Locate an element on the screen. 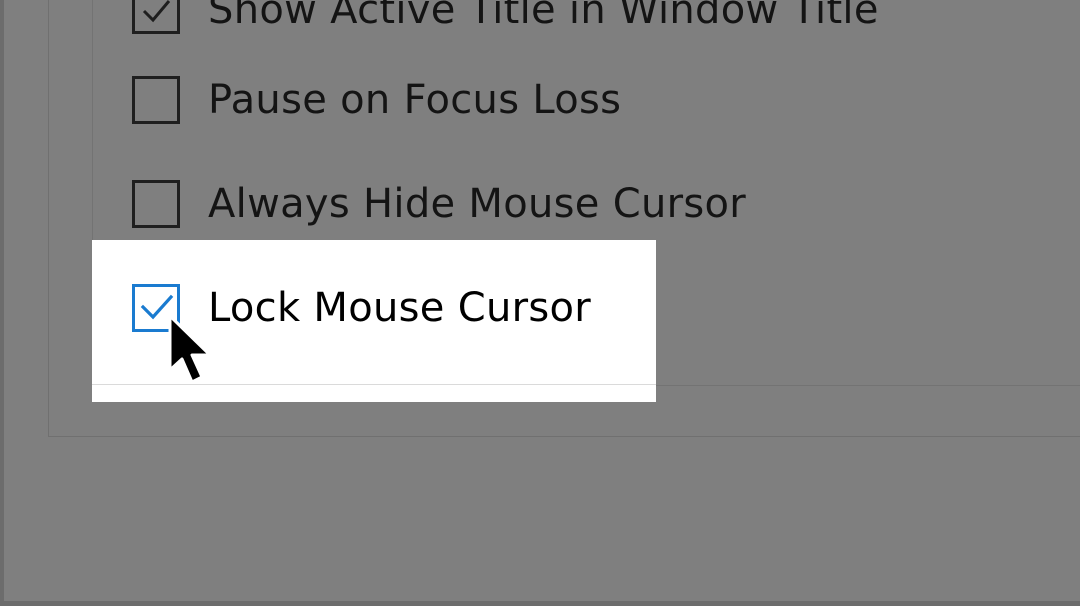 This screenshot has height=606, width=1080. option-show-active-title: Show Active Title in Window Title is located at coordinates (505, 18).